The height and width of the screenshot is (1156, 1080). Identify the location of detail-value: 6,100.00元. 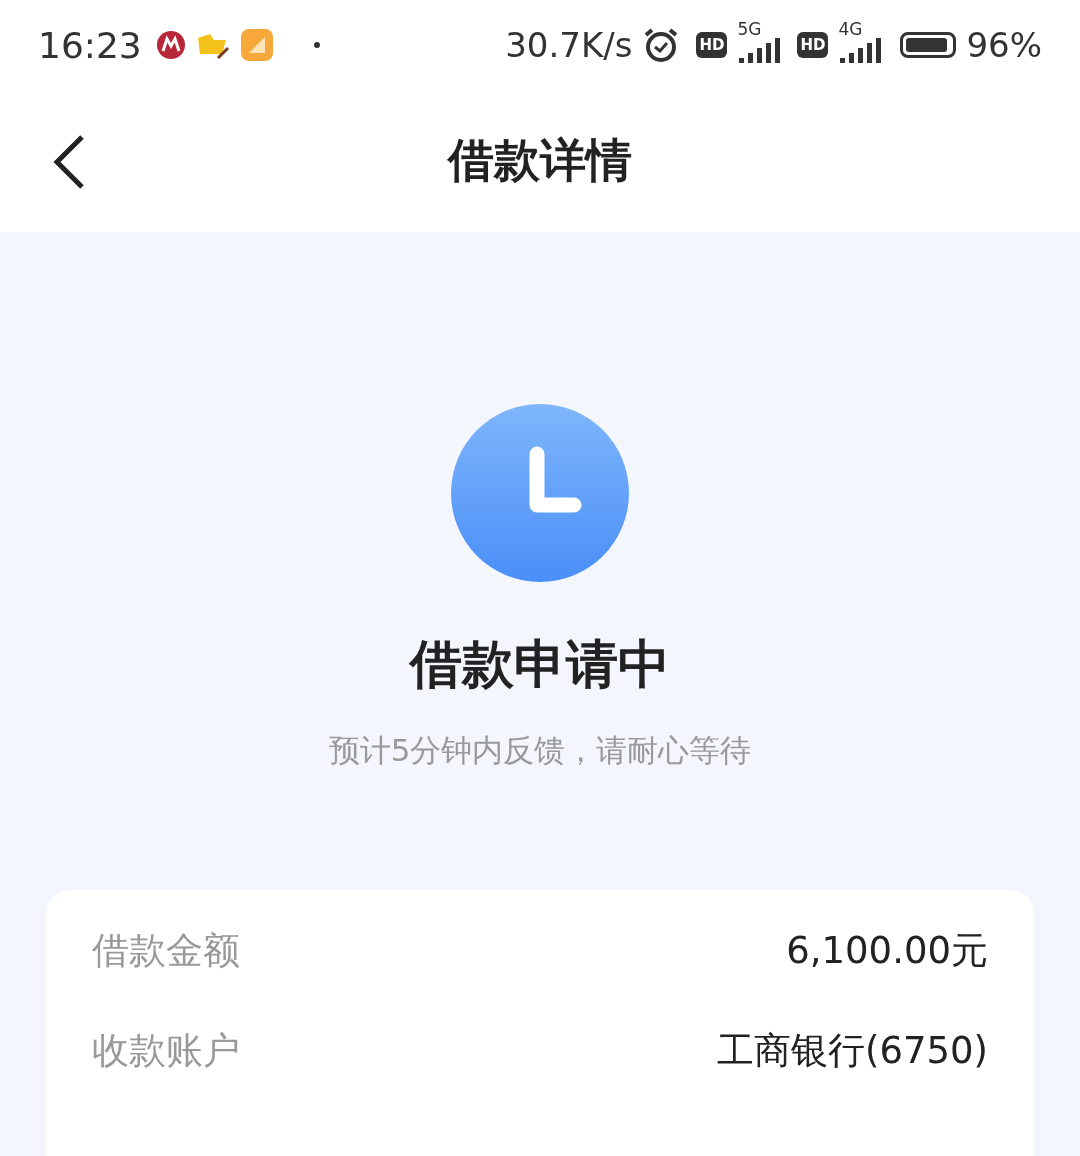
(887, 951).